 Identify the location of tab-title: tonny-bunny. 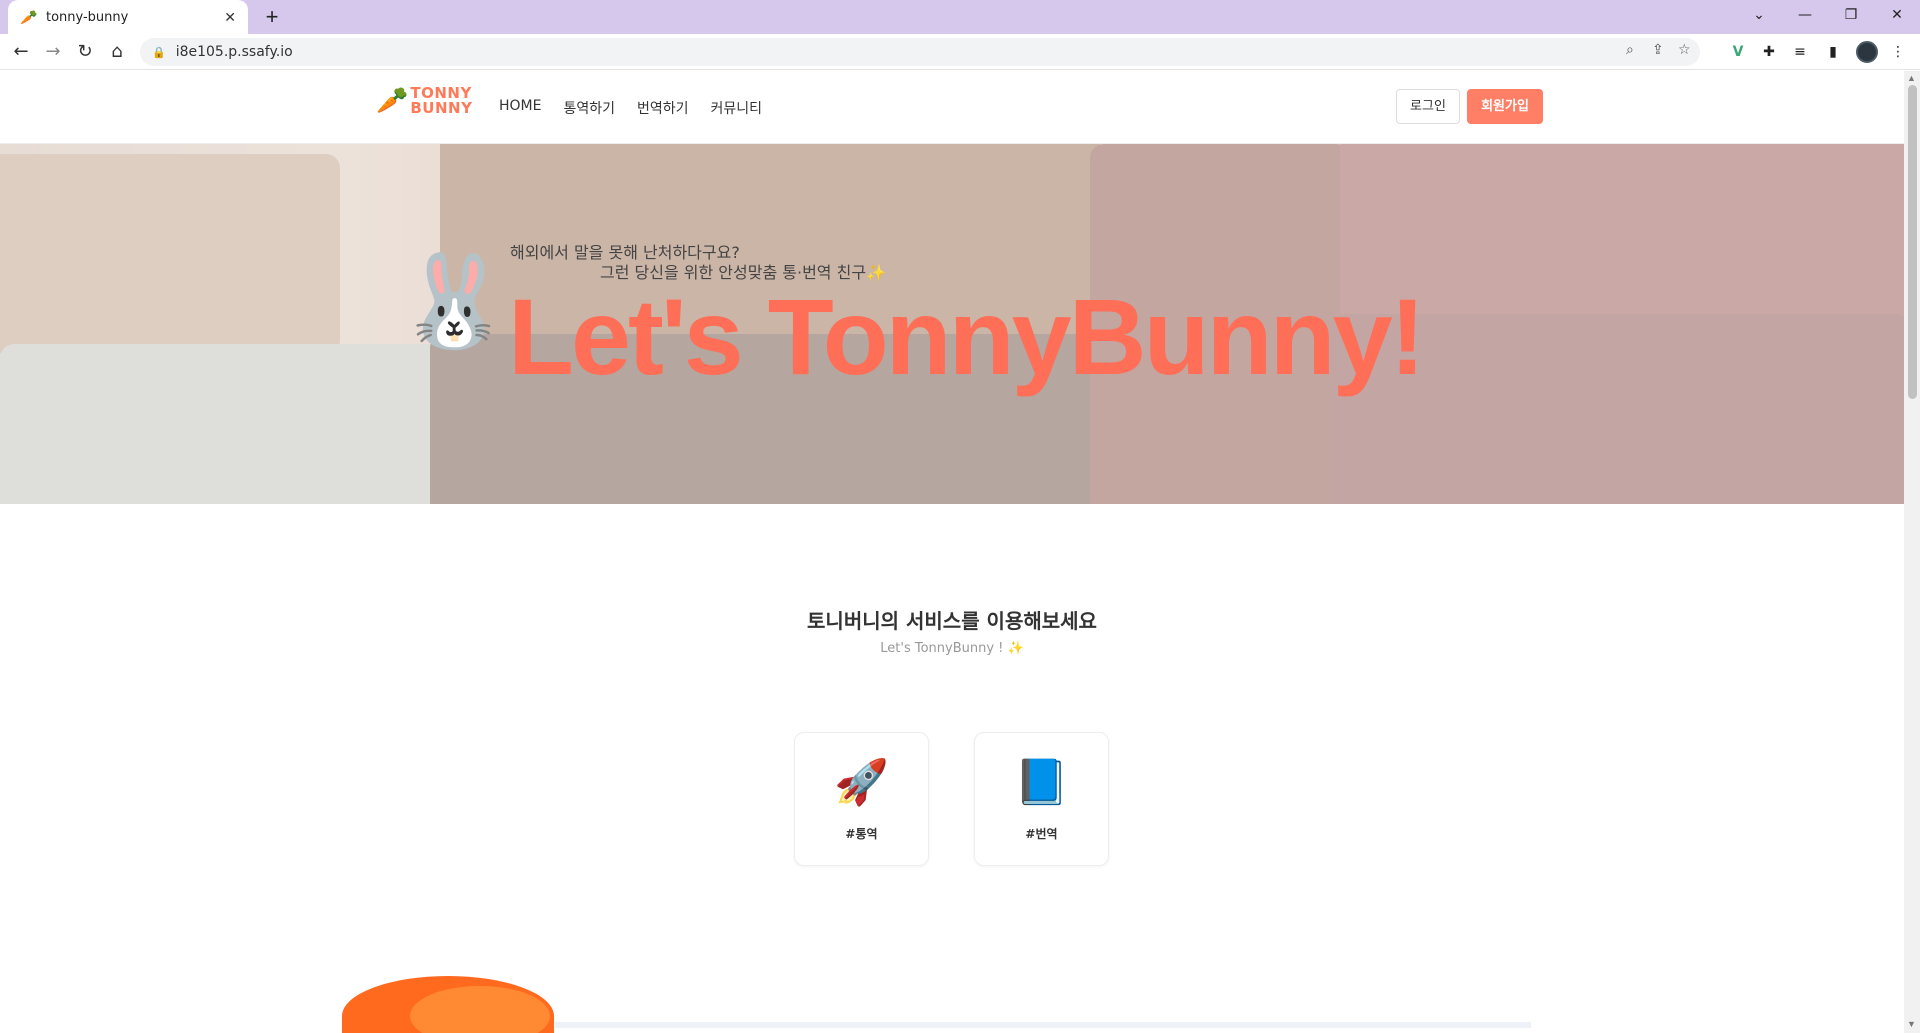
(87, 17).